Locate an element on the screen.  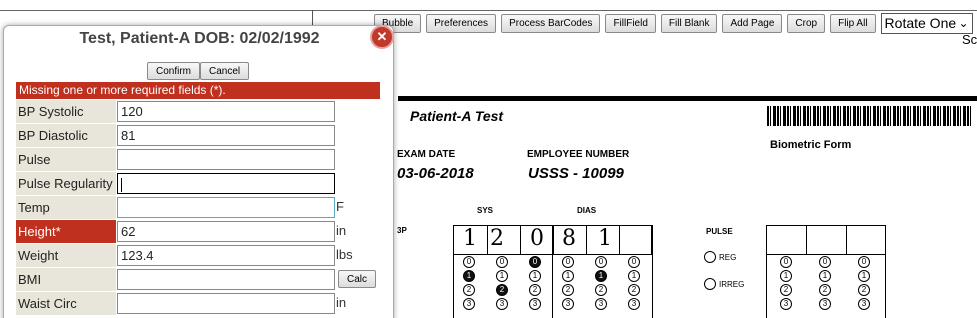
handwritten-digit: 1 is located at coordinates (470, 238).